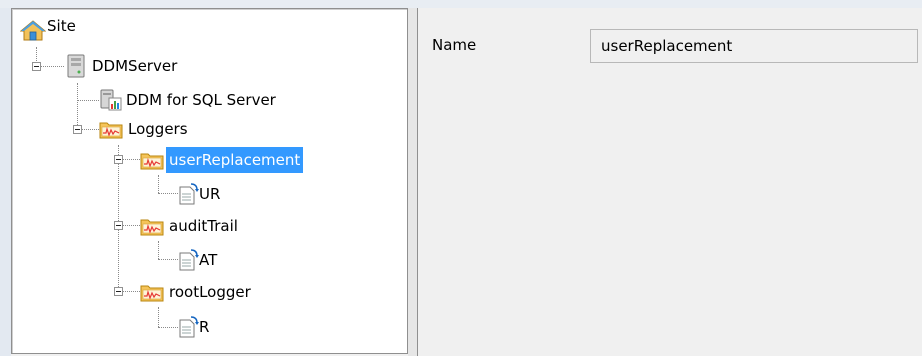 Image resolution: width=922 pixels, height=356 pixels. What do you see at coordinates (118, 225) in the screenshot?
I see `collapse-toggle-audittrail` at bounding box center [118, 225].